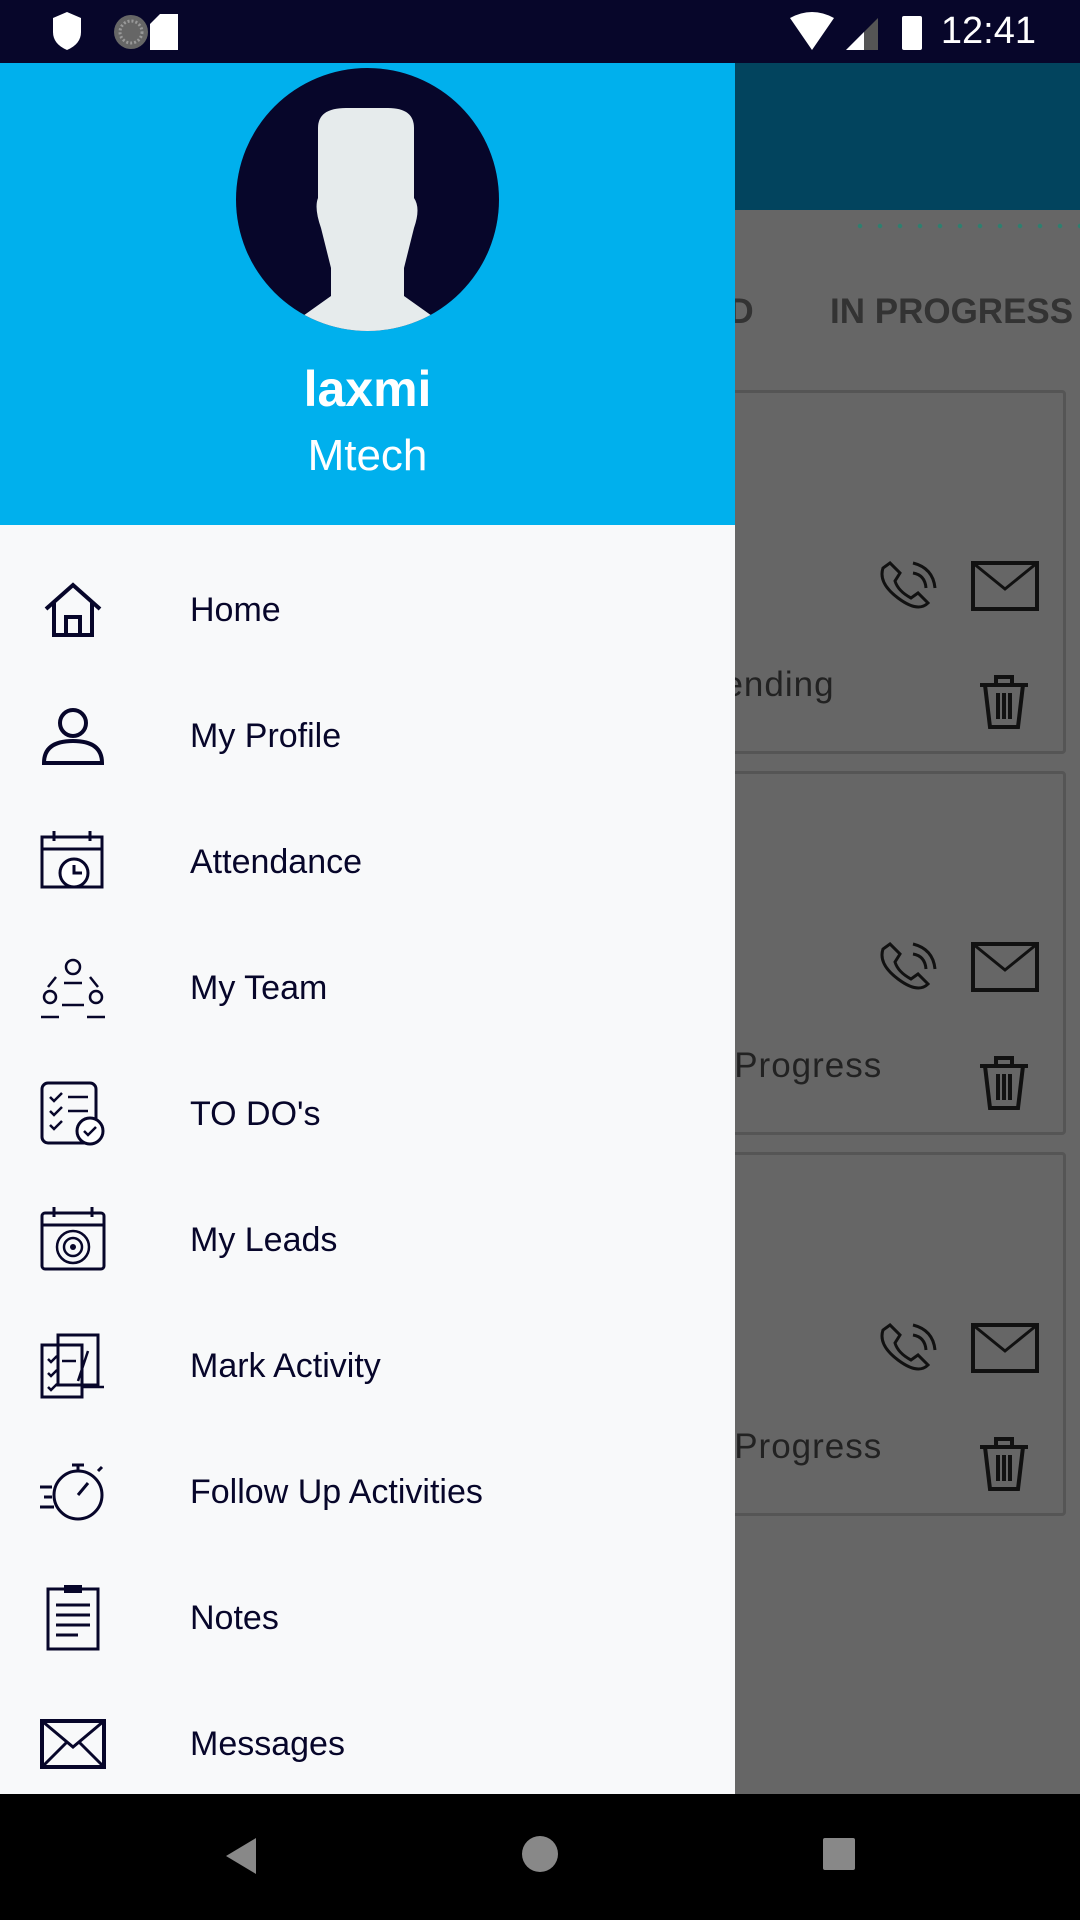 This screenshot has width=1080, height=1920. What do you see at coordinates (907, 136) in the screenshot?
I see `app-toolbar` at bounding box center [907, 136].